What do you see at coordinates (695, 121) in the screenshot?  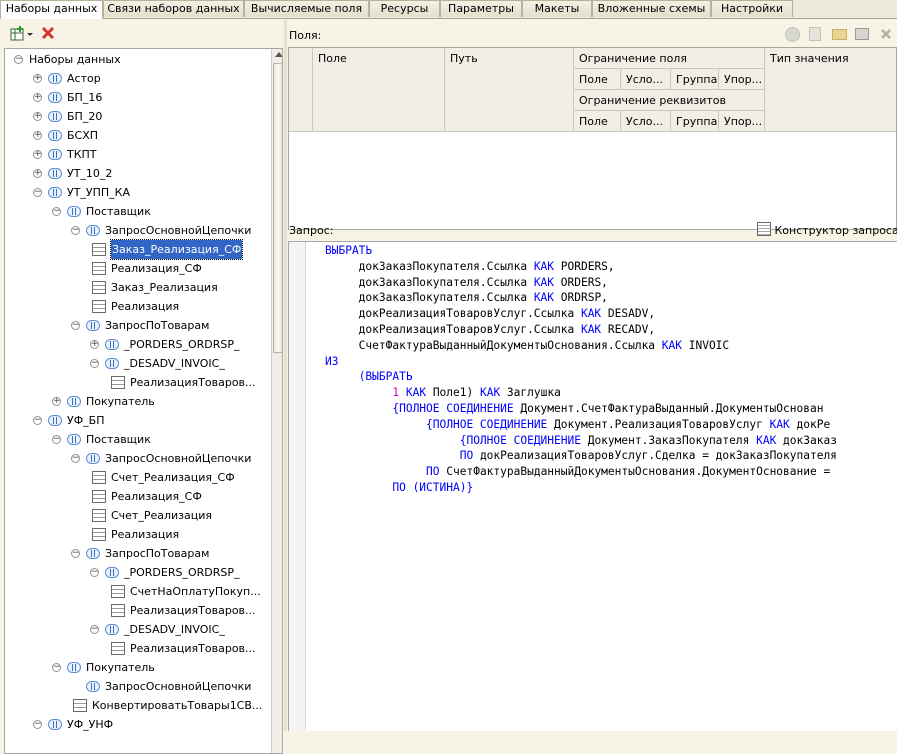 I see `col-ar-group: Группа` at bounding box center [695, 121].